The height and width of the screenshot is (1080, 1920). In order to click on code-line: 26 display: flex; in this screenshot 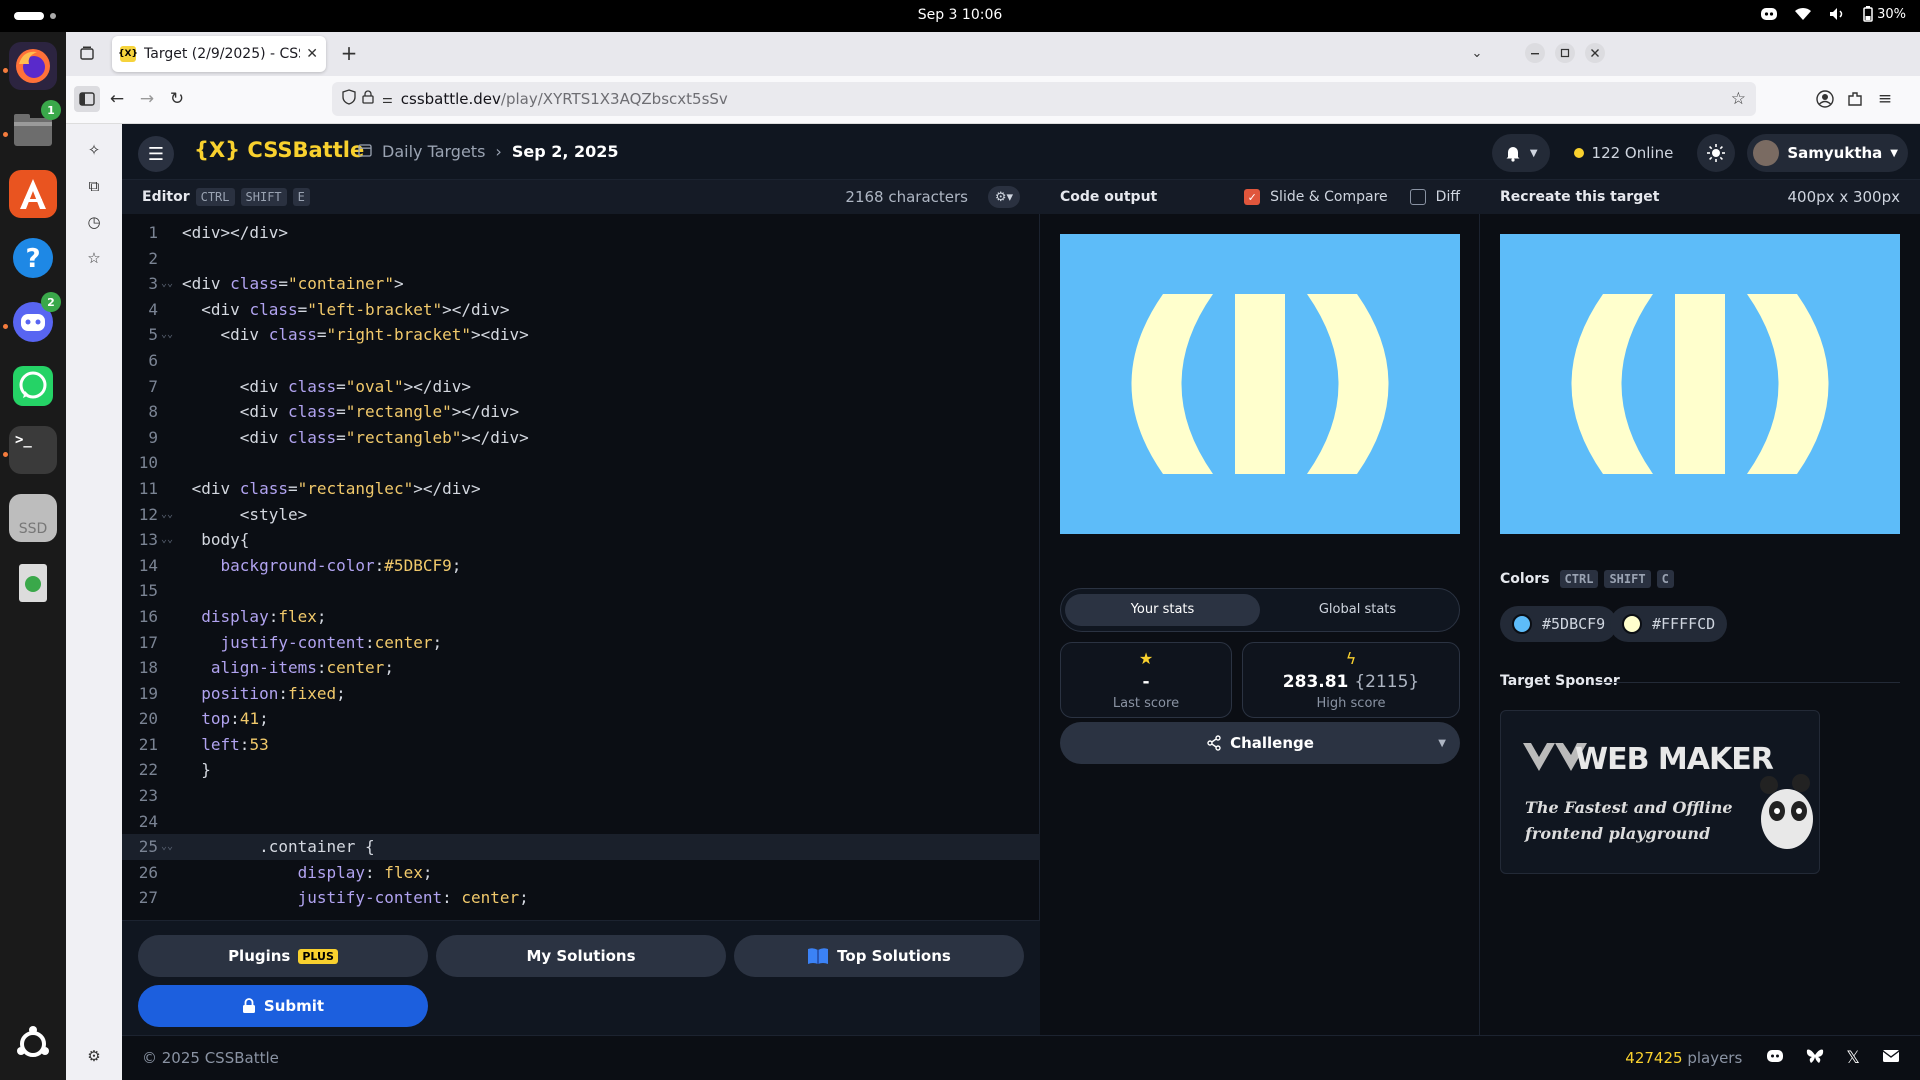, I will do `click(581, 873)`.